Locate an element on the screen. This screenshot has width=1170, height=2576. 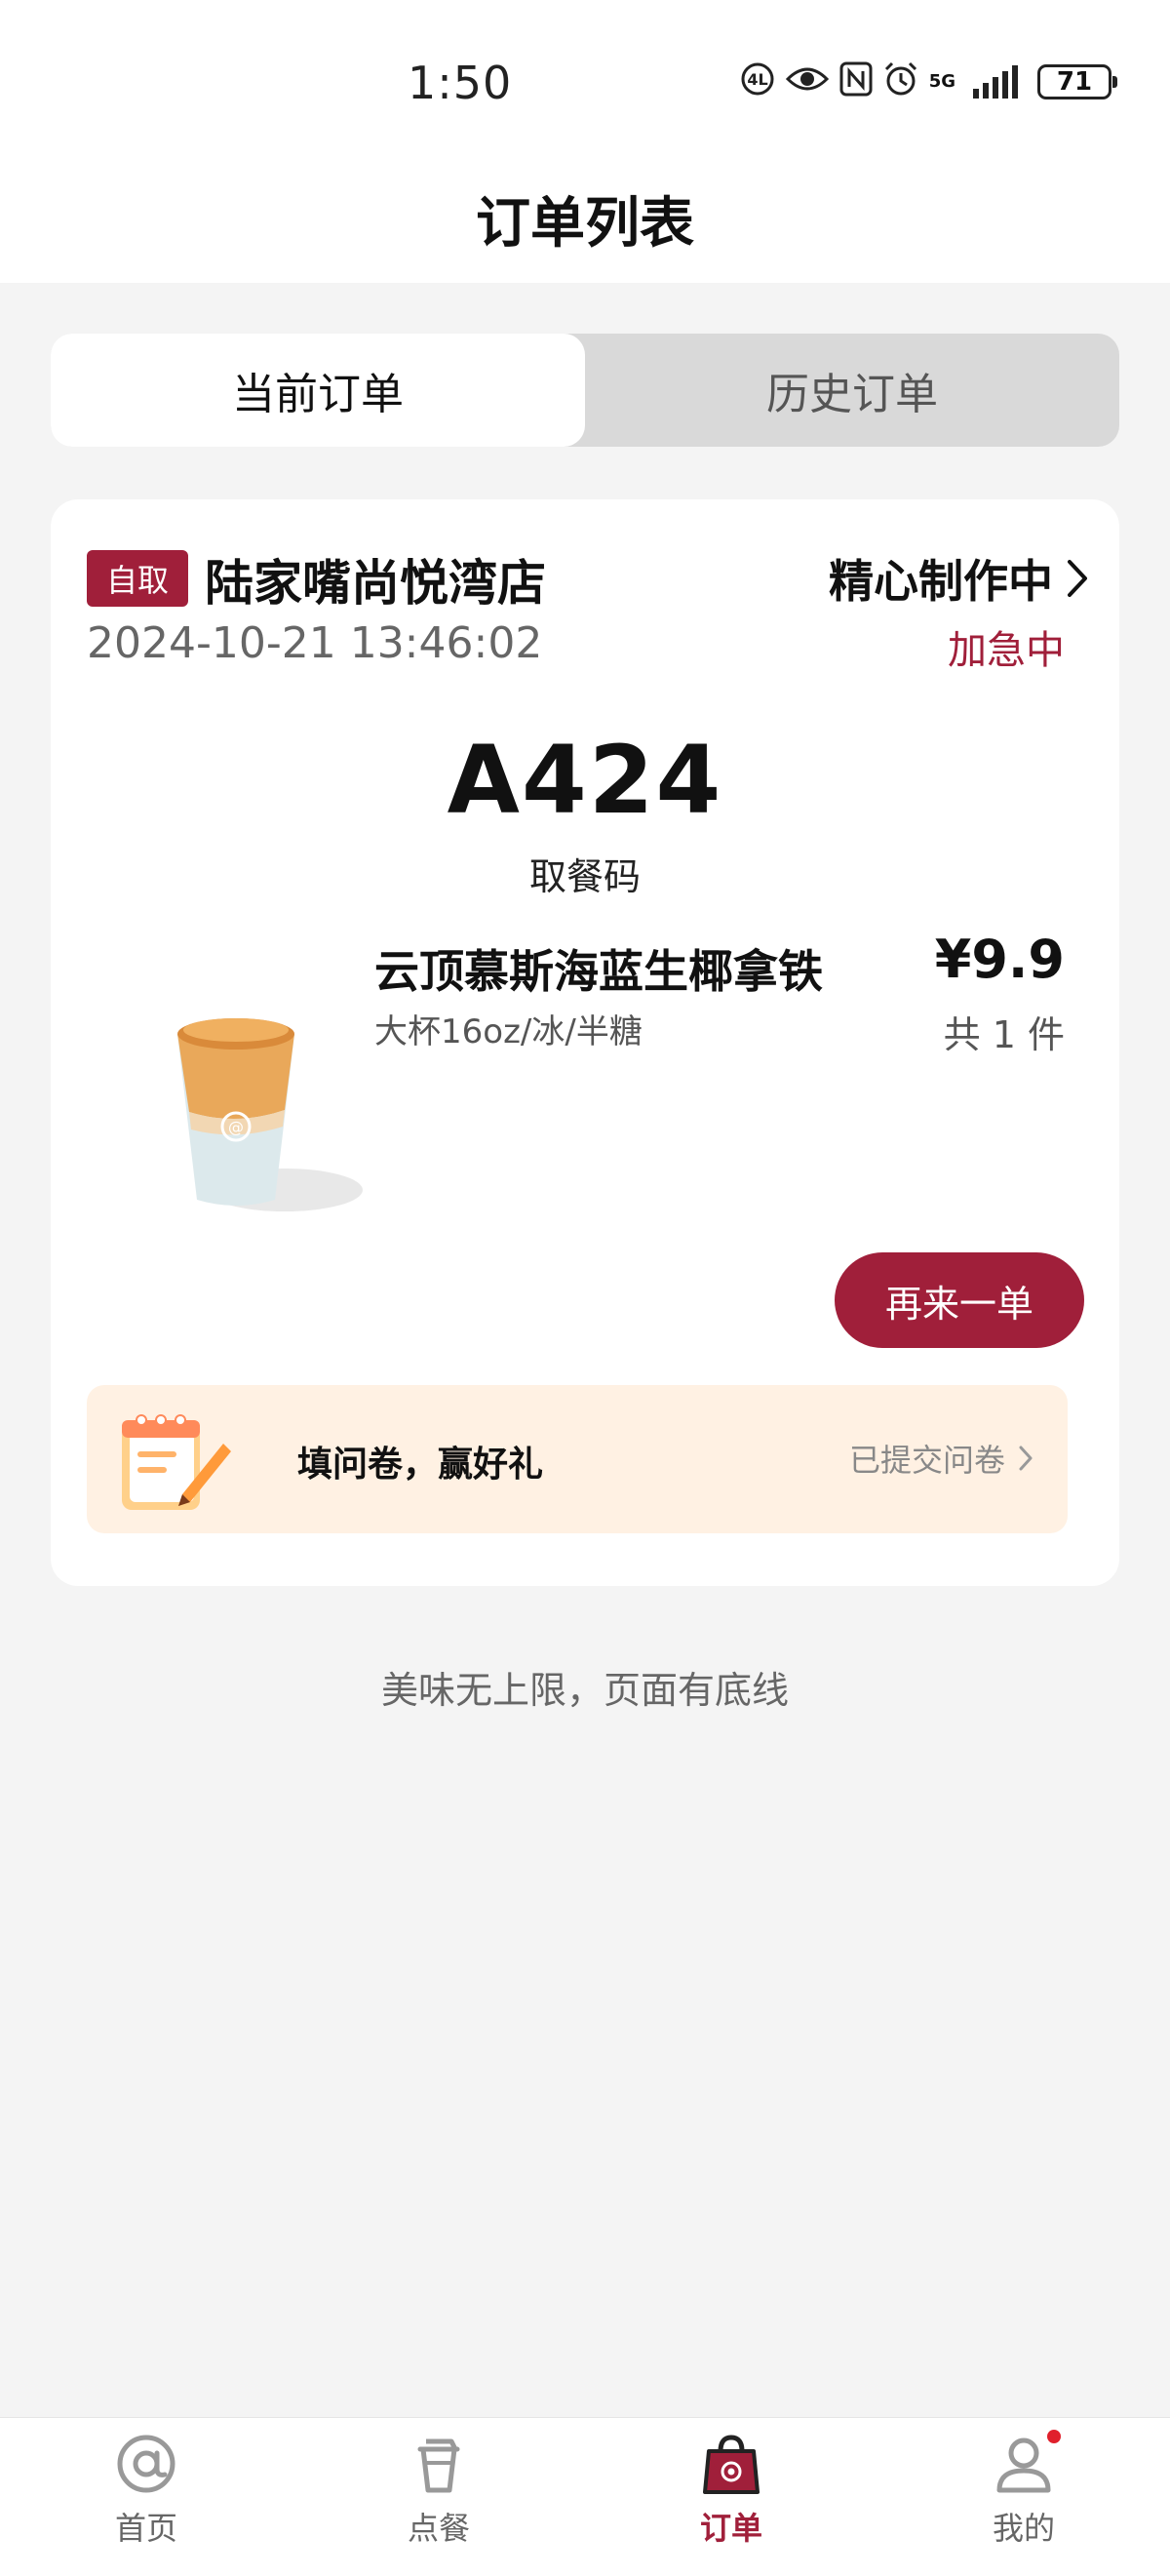
coffee-cup-image: @ is located at coordinates (270, 1114).